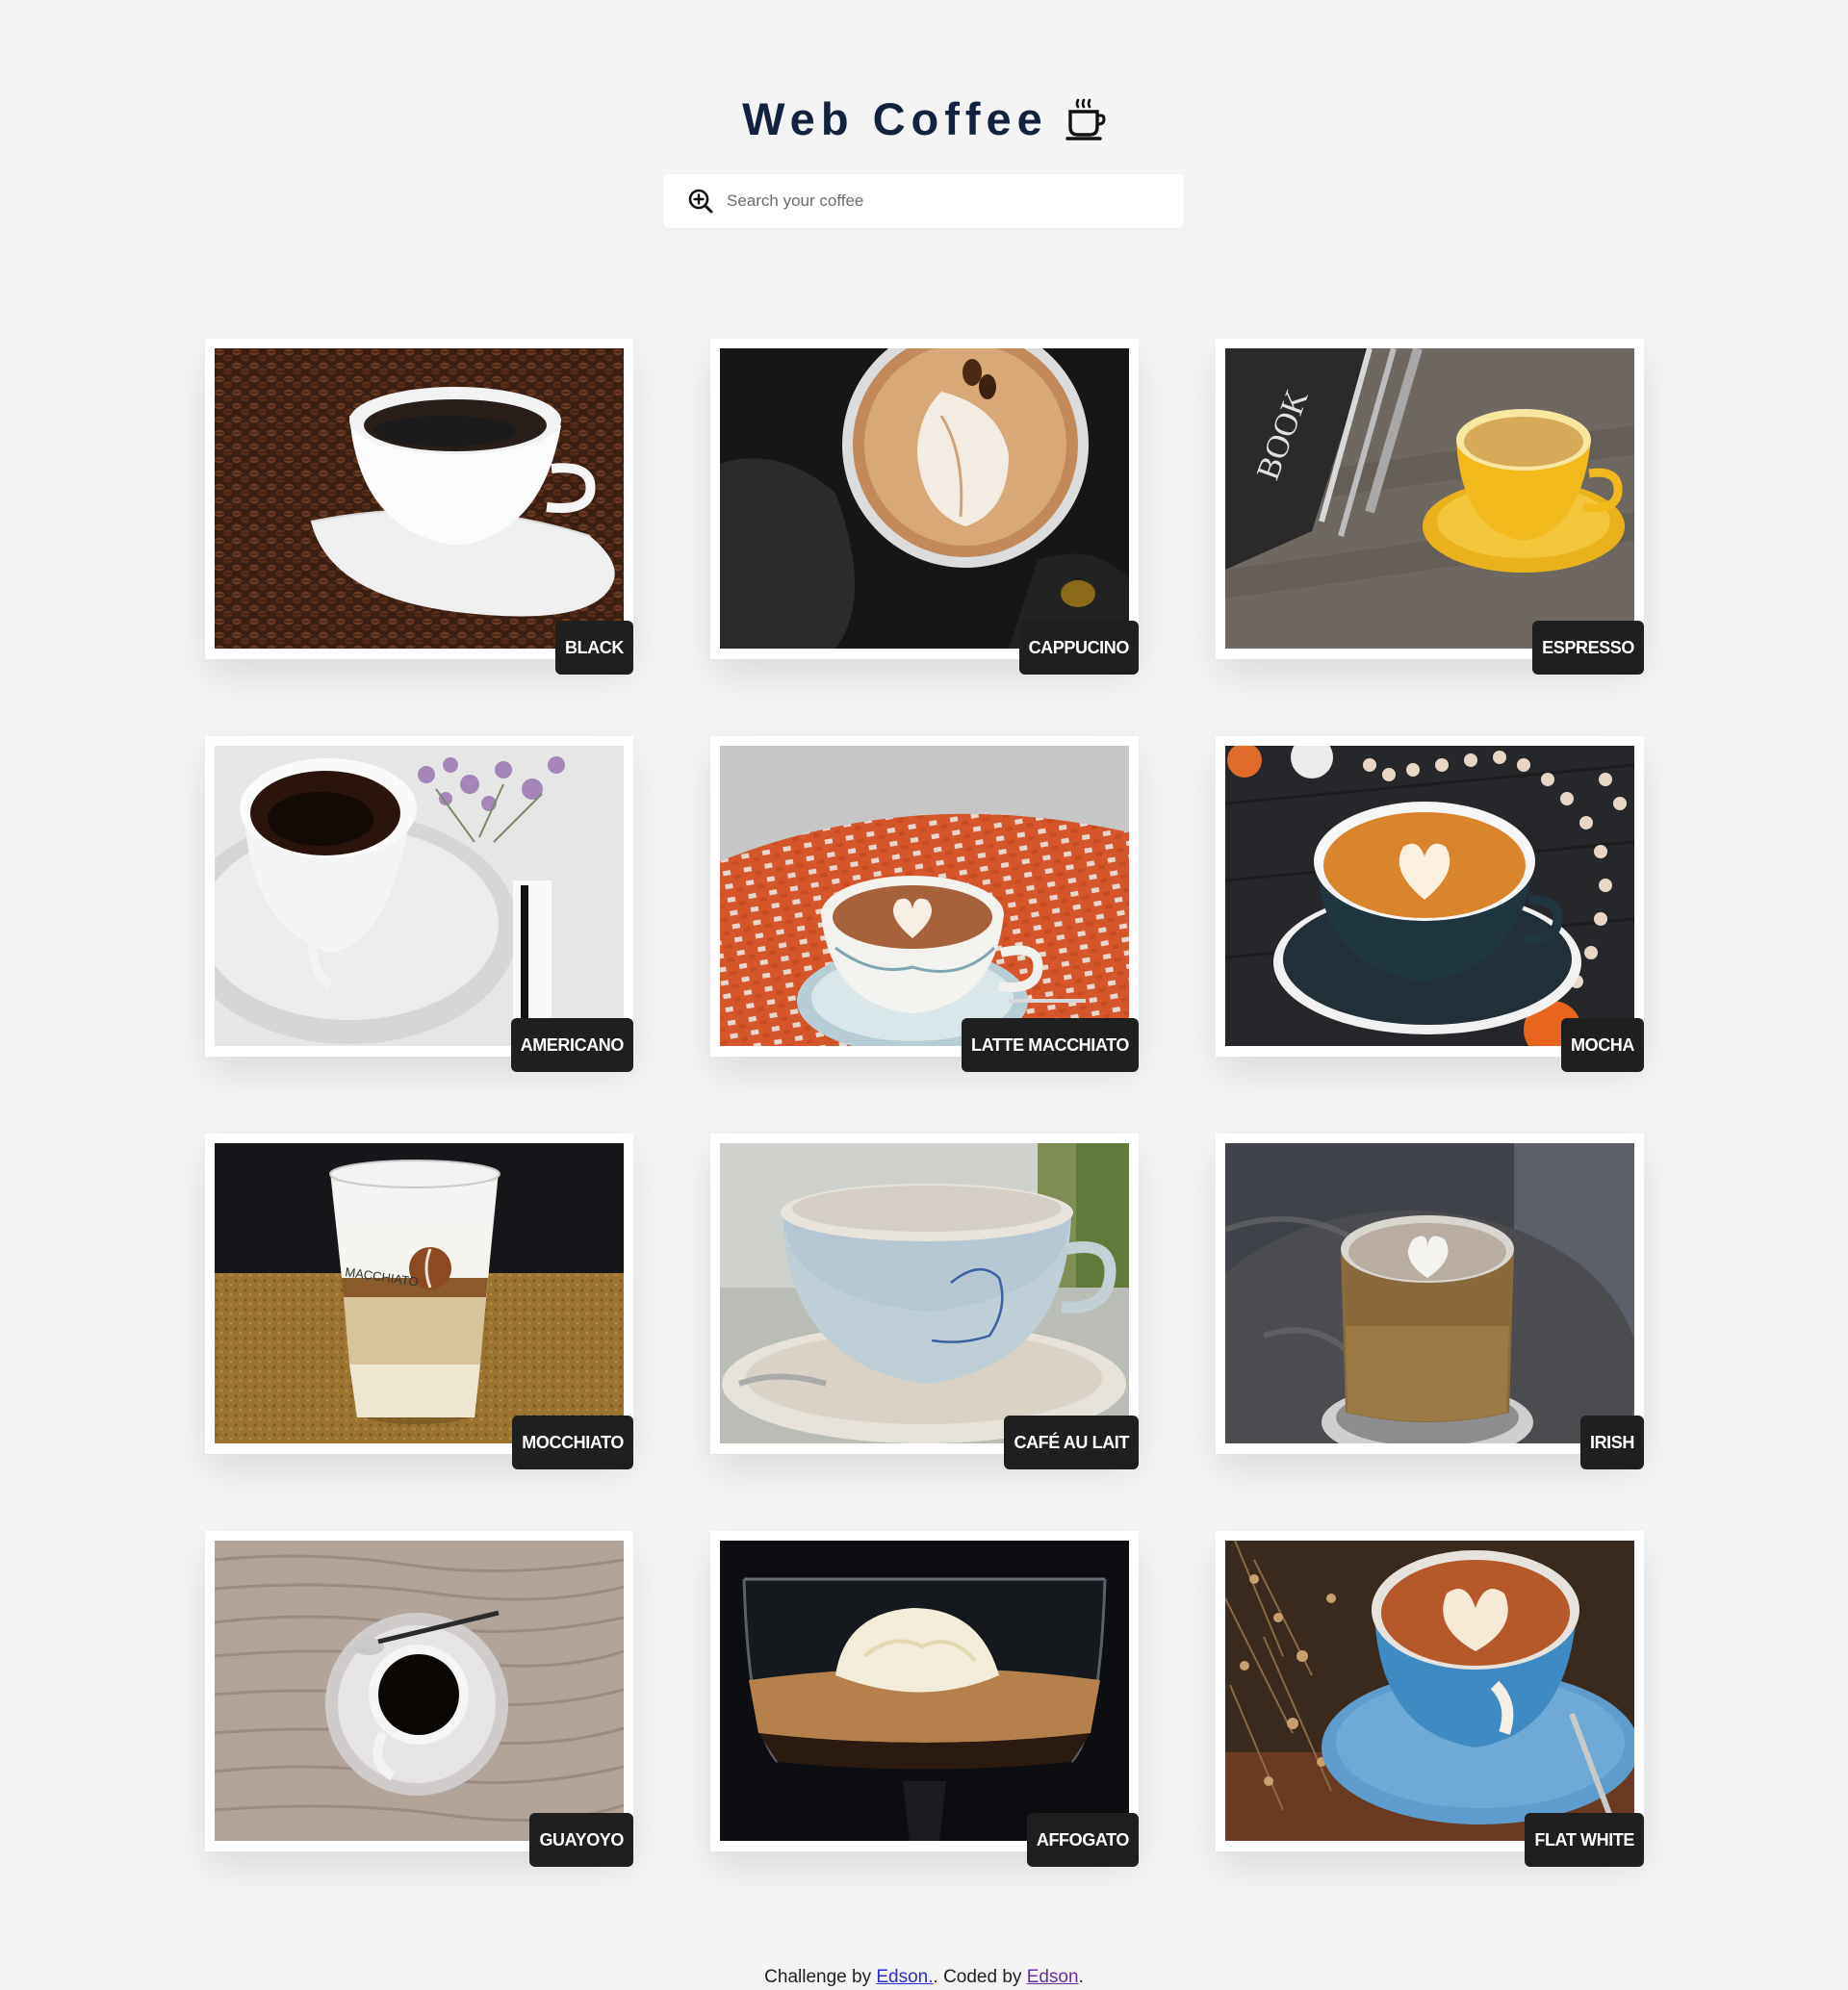 The width and height of the screenshot is (1848, 1990). I want to click on coffee-card-irish: IRISH, so click(1430, 1301).